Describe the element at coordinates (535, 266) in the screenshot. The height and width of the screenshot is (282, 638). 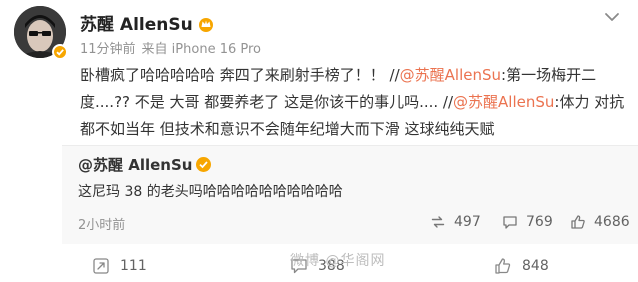
I see `like-count: 848` at that location.